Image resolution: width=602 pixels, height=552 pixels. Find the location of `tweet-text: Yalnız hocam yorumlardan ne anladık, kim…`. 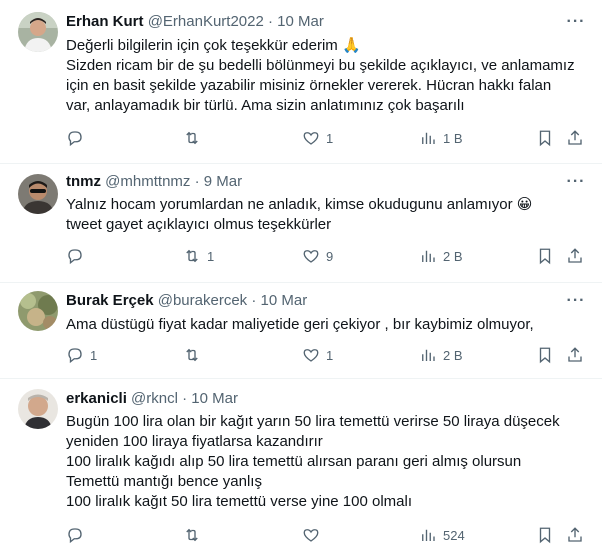

tweet-text: Yalnız hocam yorumlardan ne anladık, kim… is located at coordinates (326, 215).